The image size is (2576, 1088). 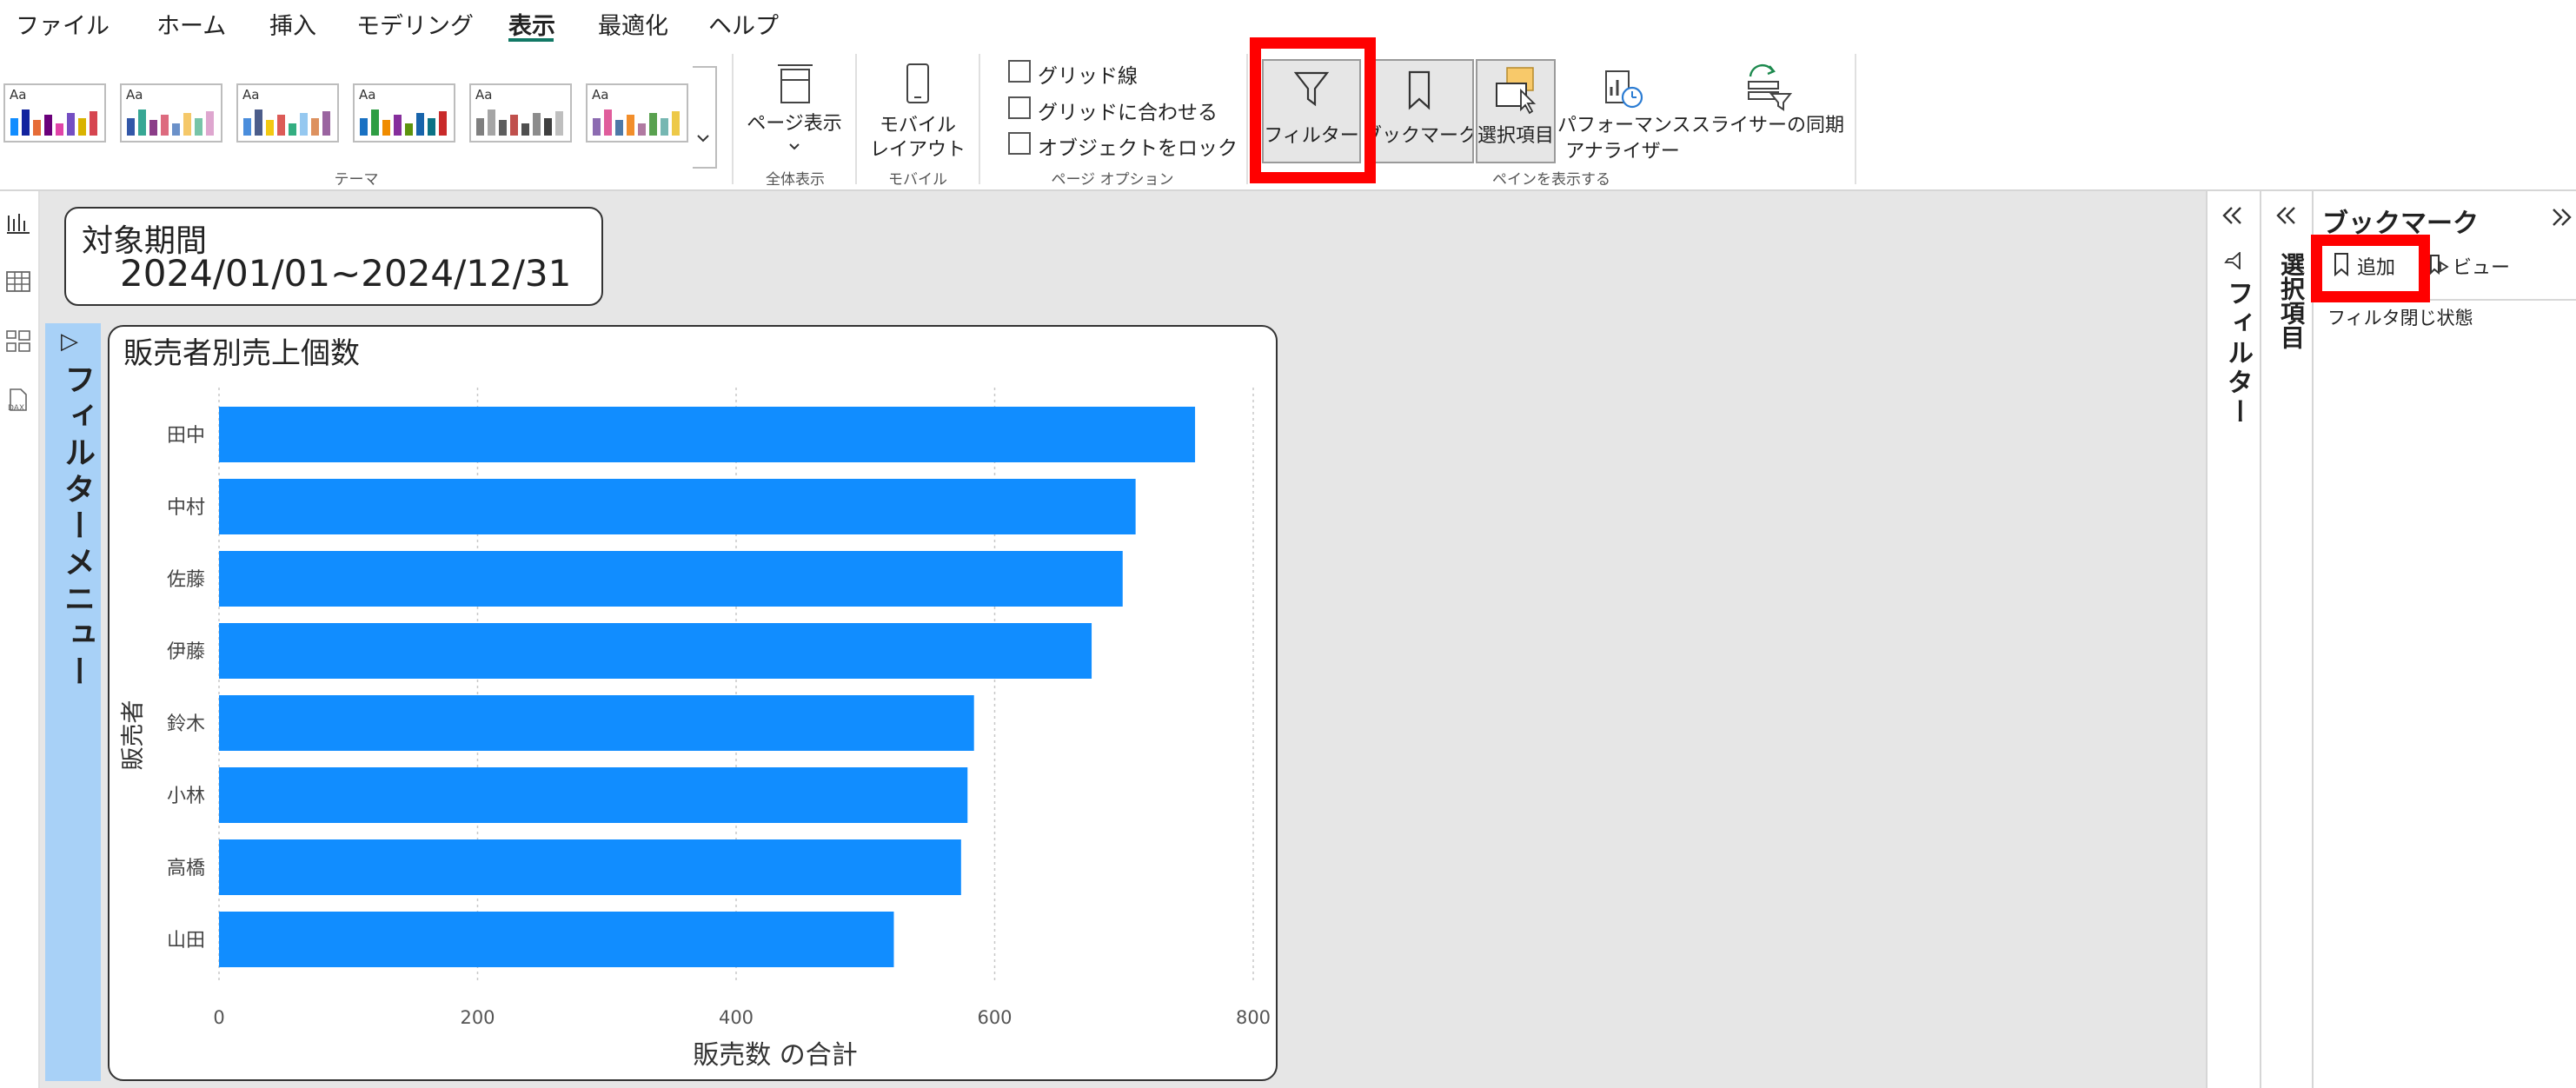 What do you see at coordinates (346, 273) in the screenshot?
I see `date-card-range: 2024/01/01~2024/12/31` at bounding box center [346, 273].